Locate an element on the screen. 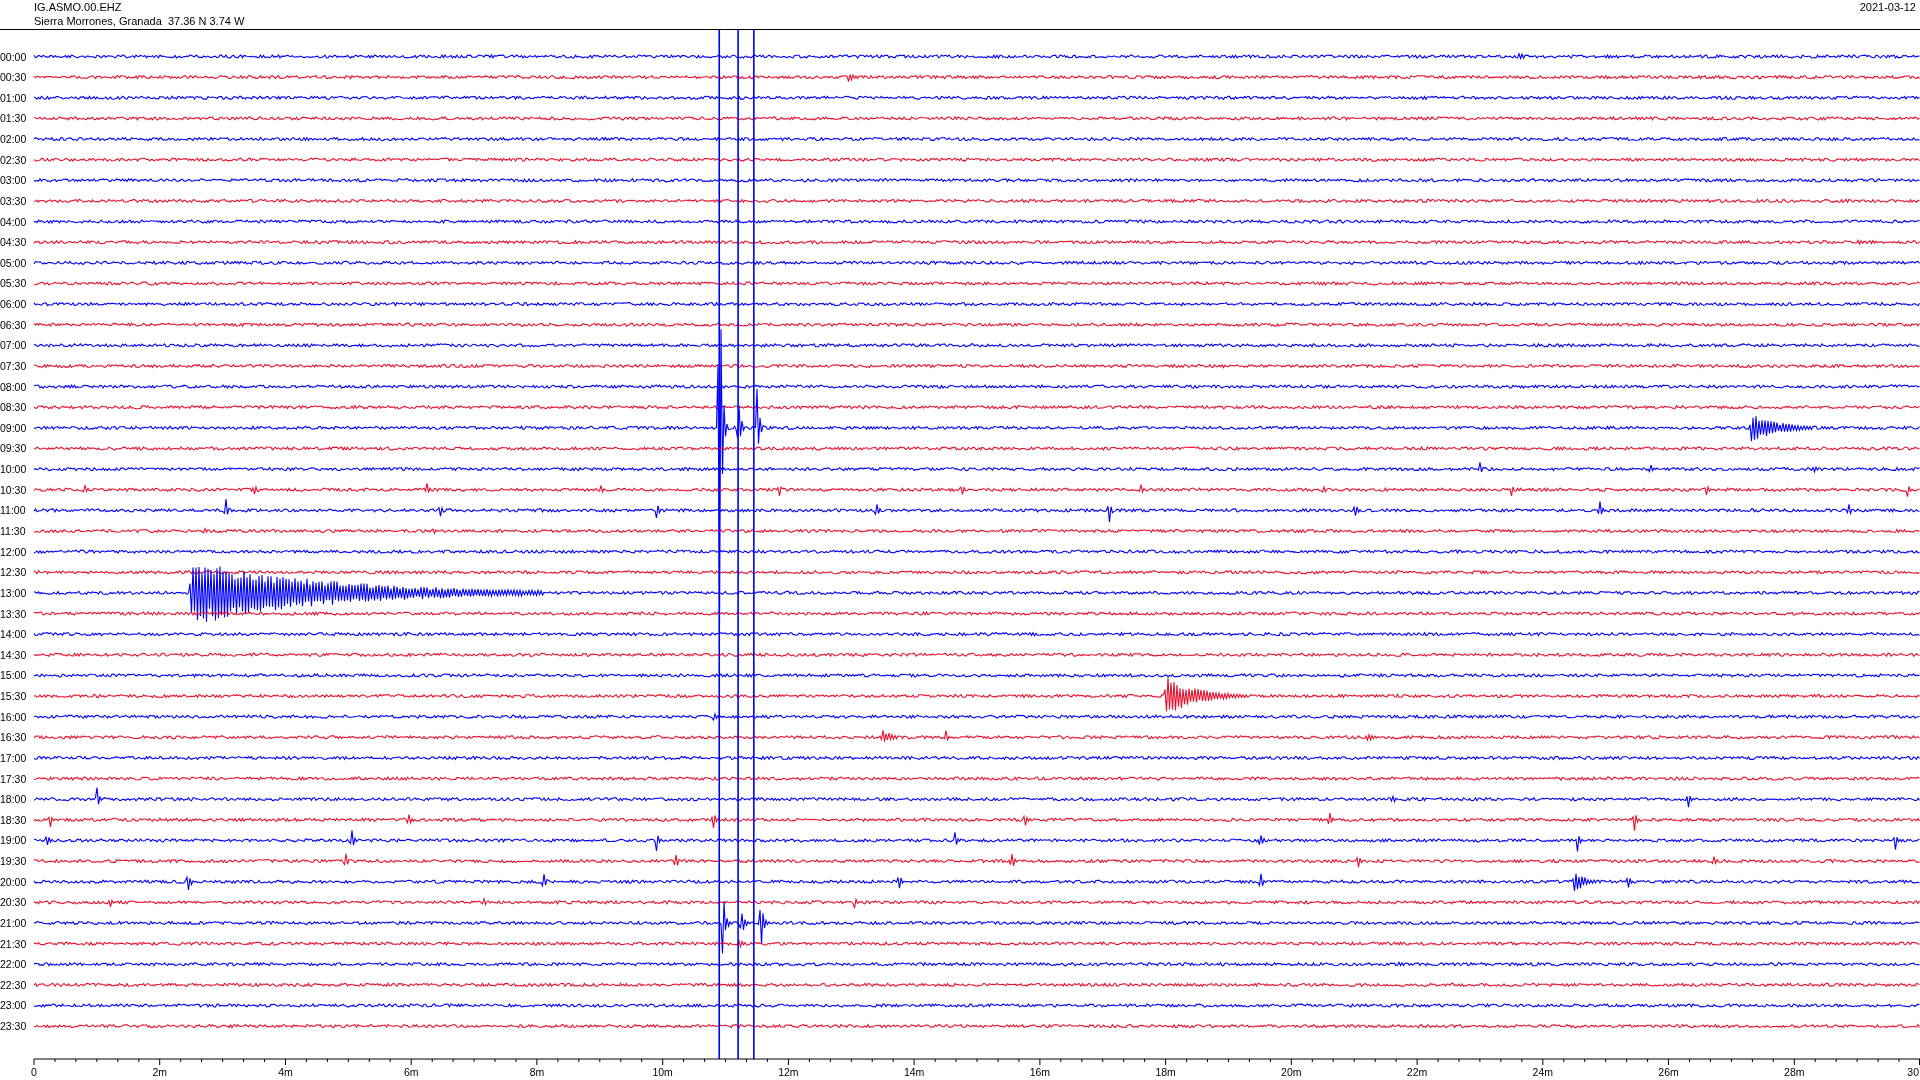 The width and height of the screenshot is (1920, 1080). time-label: 11:00 is located at coordinates (13, 510).